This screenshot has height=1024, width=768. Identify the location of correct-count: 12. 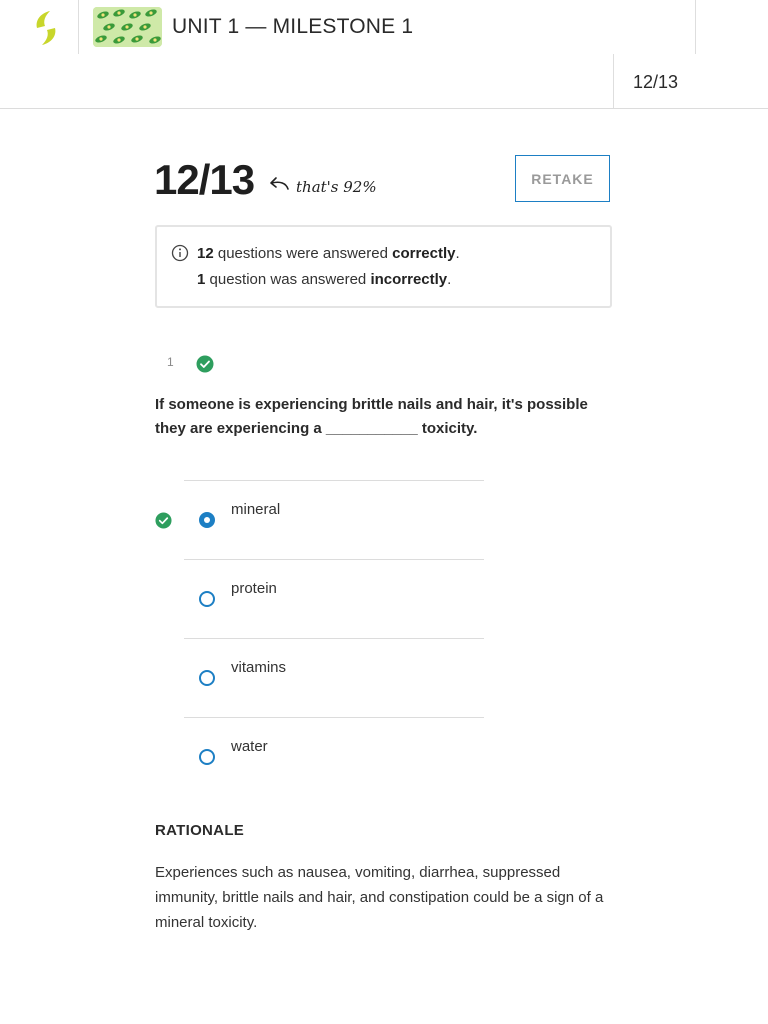
(205, 253).